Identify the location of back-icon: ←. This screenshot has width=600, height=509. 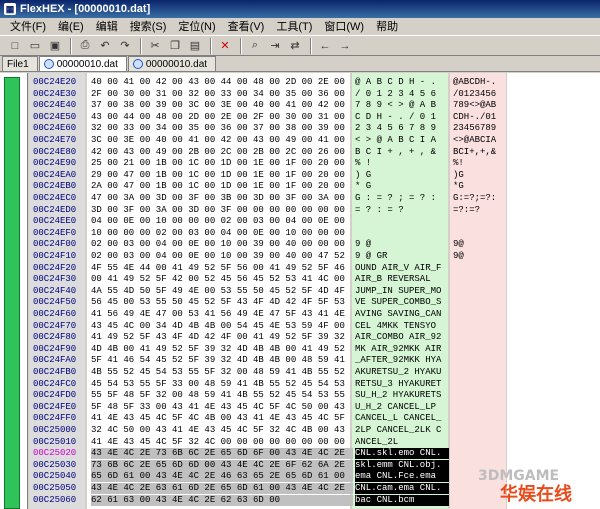
(325, 46).